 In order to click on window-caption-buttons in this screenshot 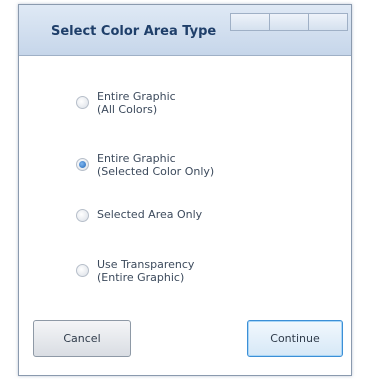, I will do `click(289, 22)`.